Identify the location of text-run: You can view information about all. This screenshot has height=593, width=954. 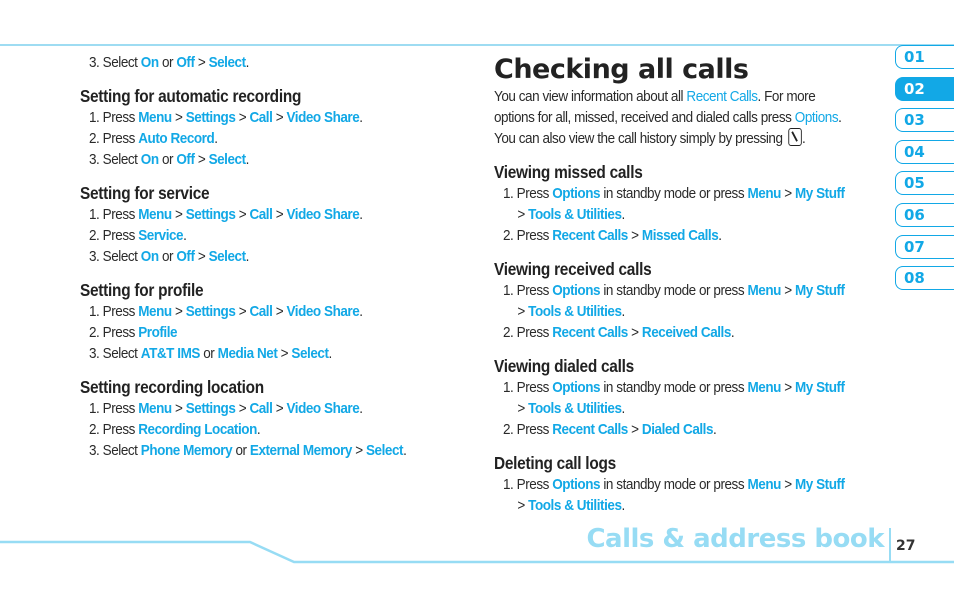
(590, 96).